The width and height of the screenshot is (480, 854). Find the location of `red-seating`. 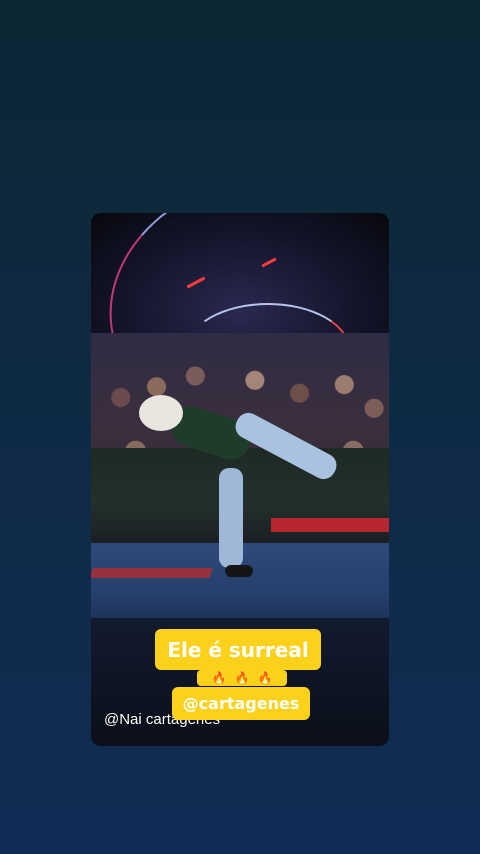

red-seating is located at coordinates (330, 525).